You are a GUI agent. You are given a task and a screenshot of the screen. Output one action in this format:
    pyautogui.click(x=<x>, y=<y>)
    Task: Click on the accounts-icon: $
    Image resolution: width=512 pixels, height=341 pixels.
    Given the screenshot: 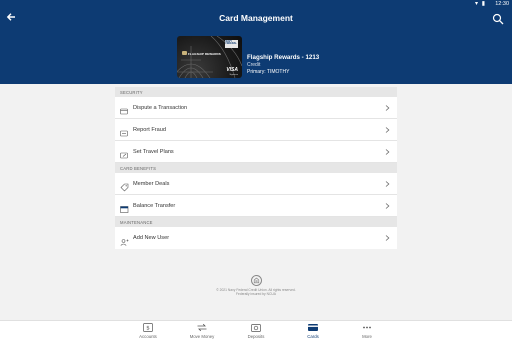 What is the action you would take?
    pyautogui.click(x=148, y=327)
    